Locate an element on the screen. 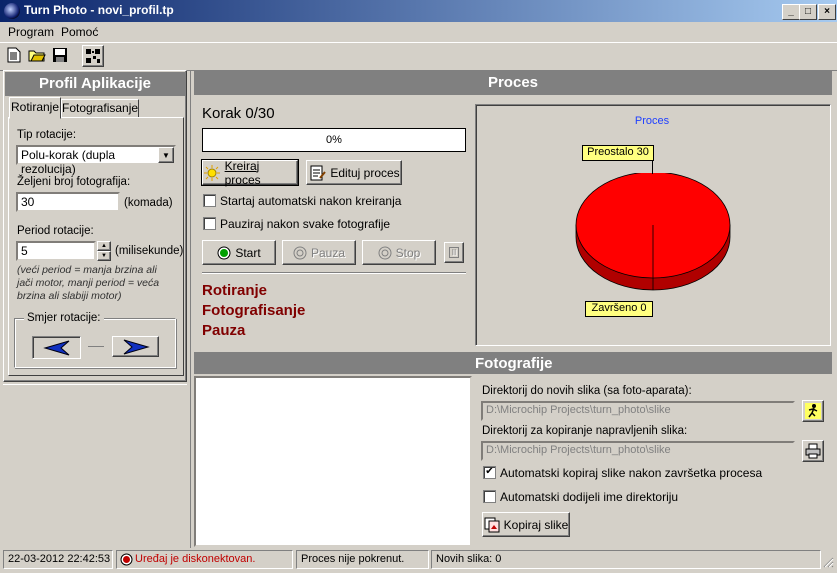 This screenshot has height=573, width=837. dir-novih-input: D:\Microchip Projects\turn_photo\slike is located at coordinates (638, 411).